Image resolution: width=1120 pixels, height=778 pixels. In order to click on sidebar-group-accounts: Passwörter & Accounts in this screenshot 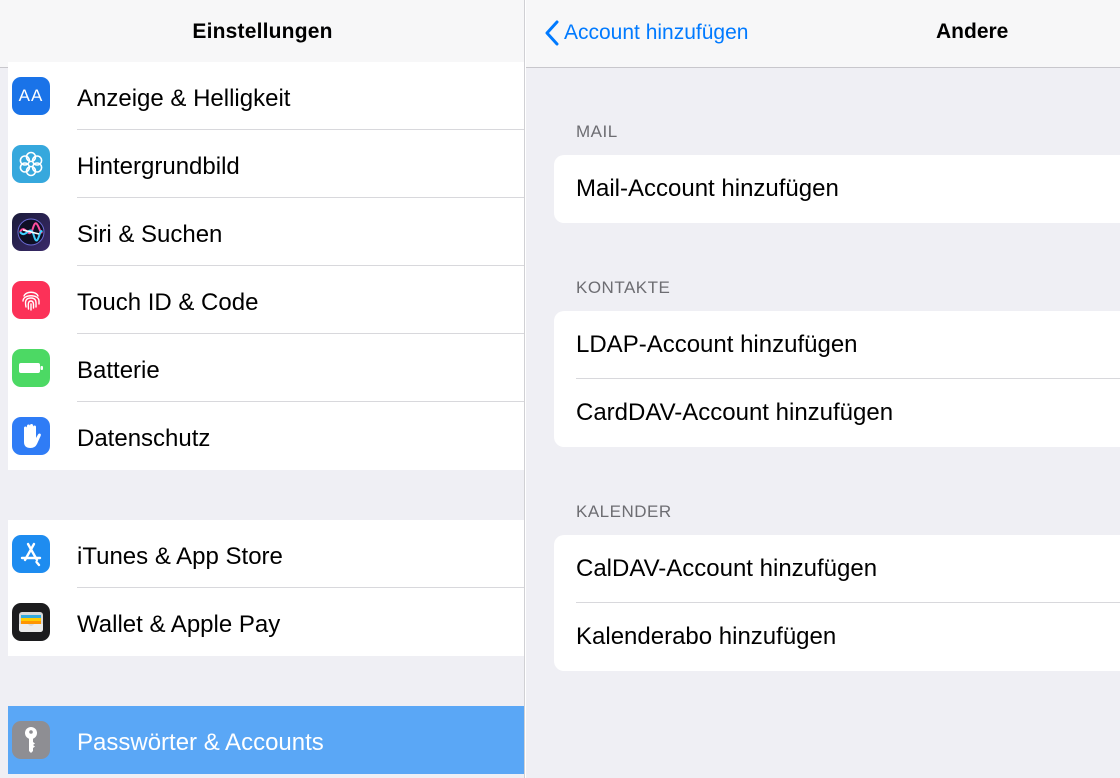, I will do `click(266, 740)`.